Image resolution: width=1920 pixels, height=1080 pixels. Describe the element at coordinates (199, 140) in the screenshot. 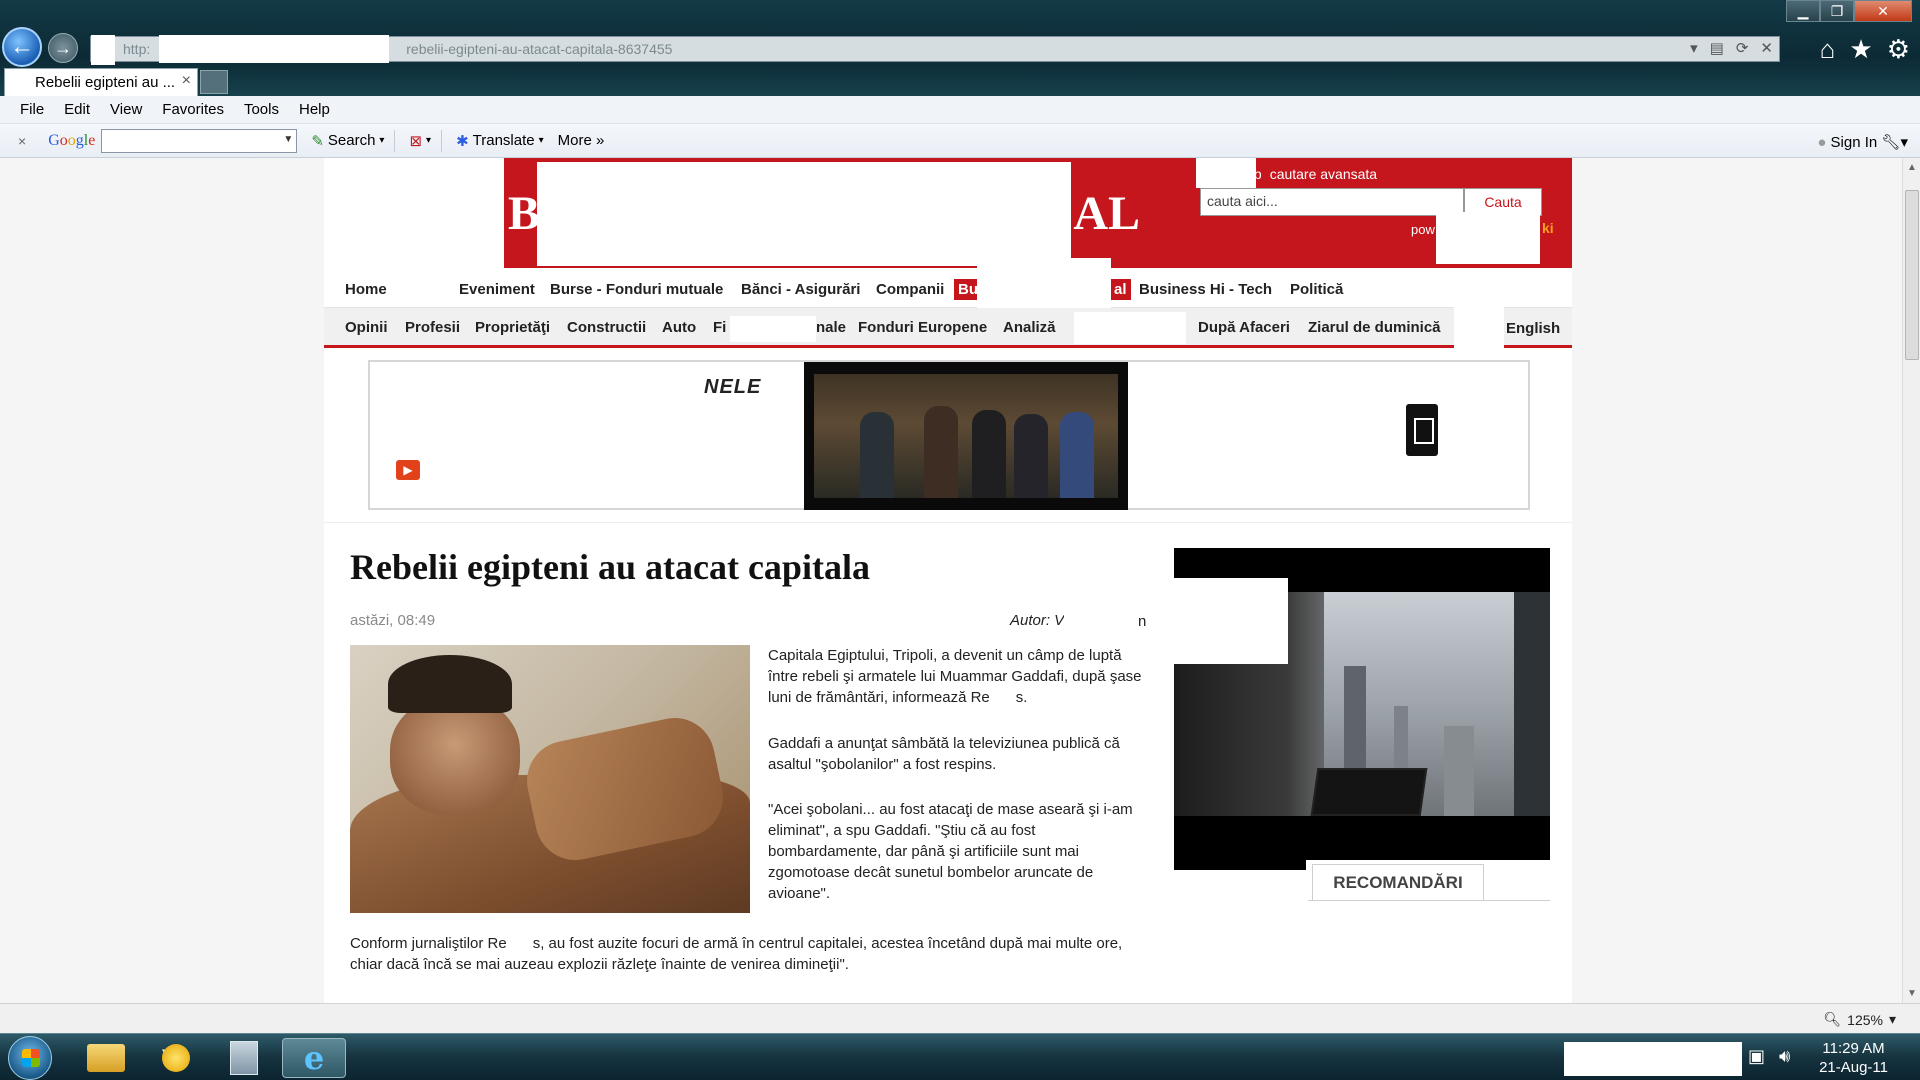

I see `google-search-input` at that location.